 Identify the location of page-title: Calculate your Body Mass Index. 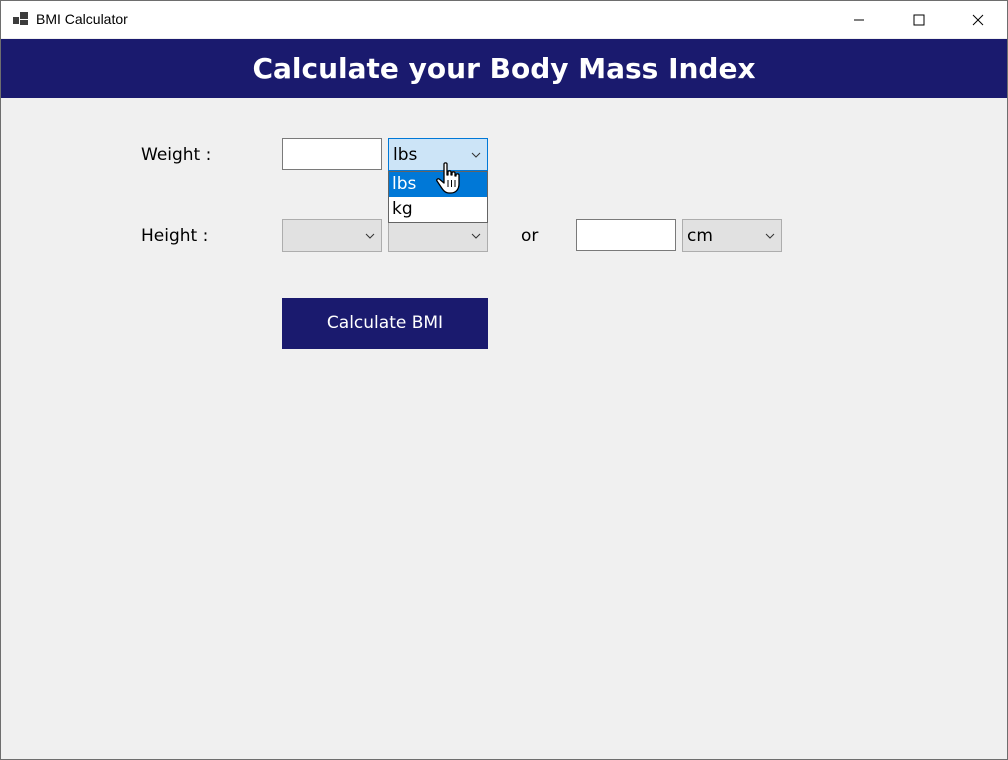
(504, 68).